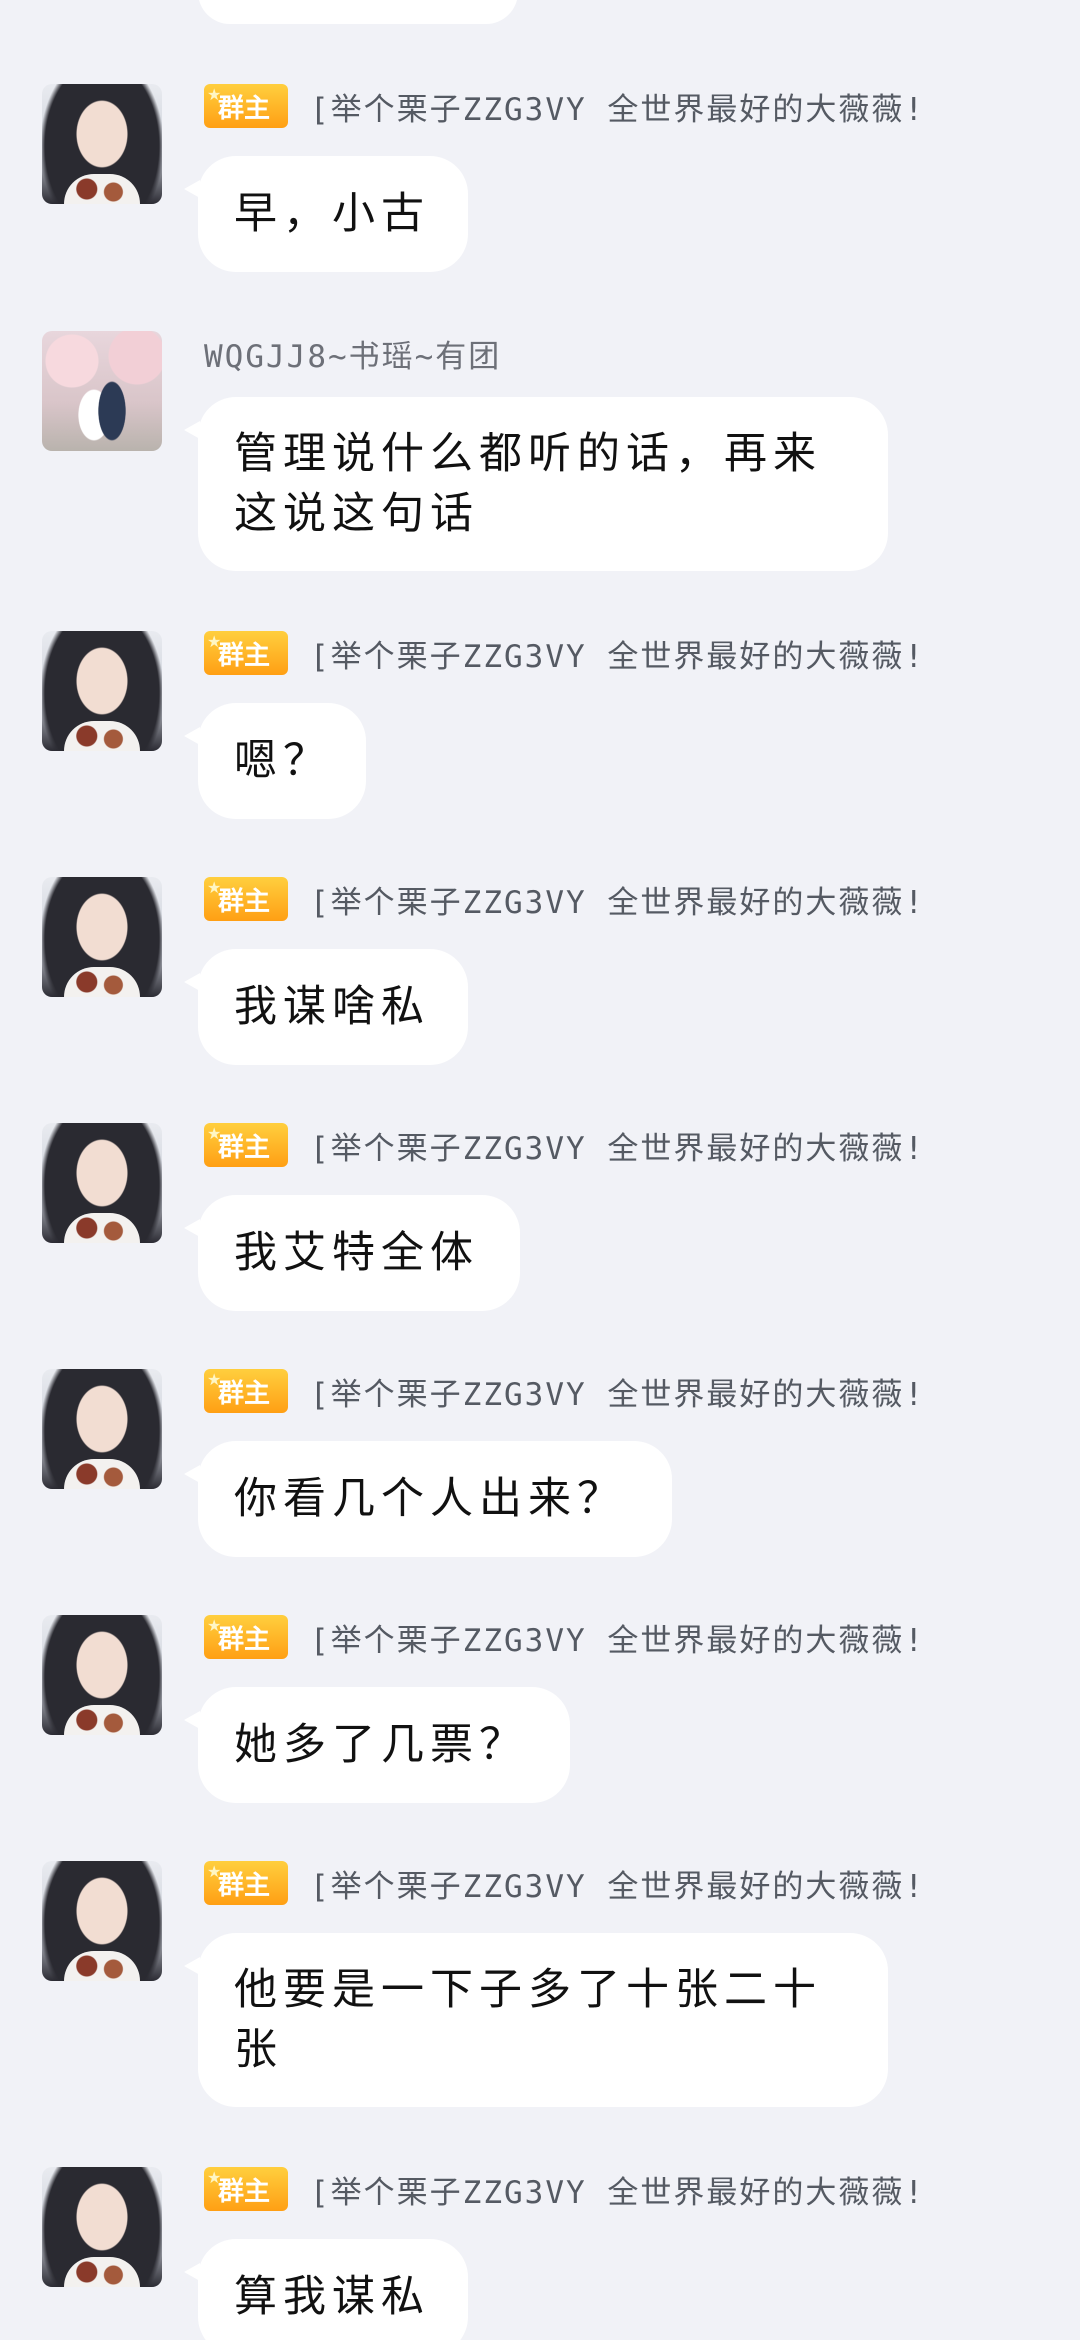 The height and width of the screenshot is (2340, 1080). What do you see at coordinates (528, 484) in the screenshot?
I see `message-text: 管理说什么都听的话，再来这说这句话` at bounding box center [528, 484].